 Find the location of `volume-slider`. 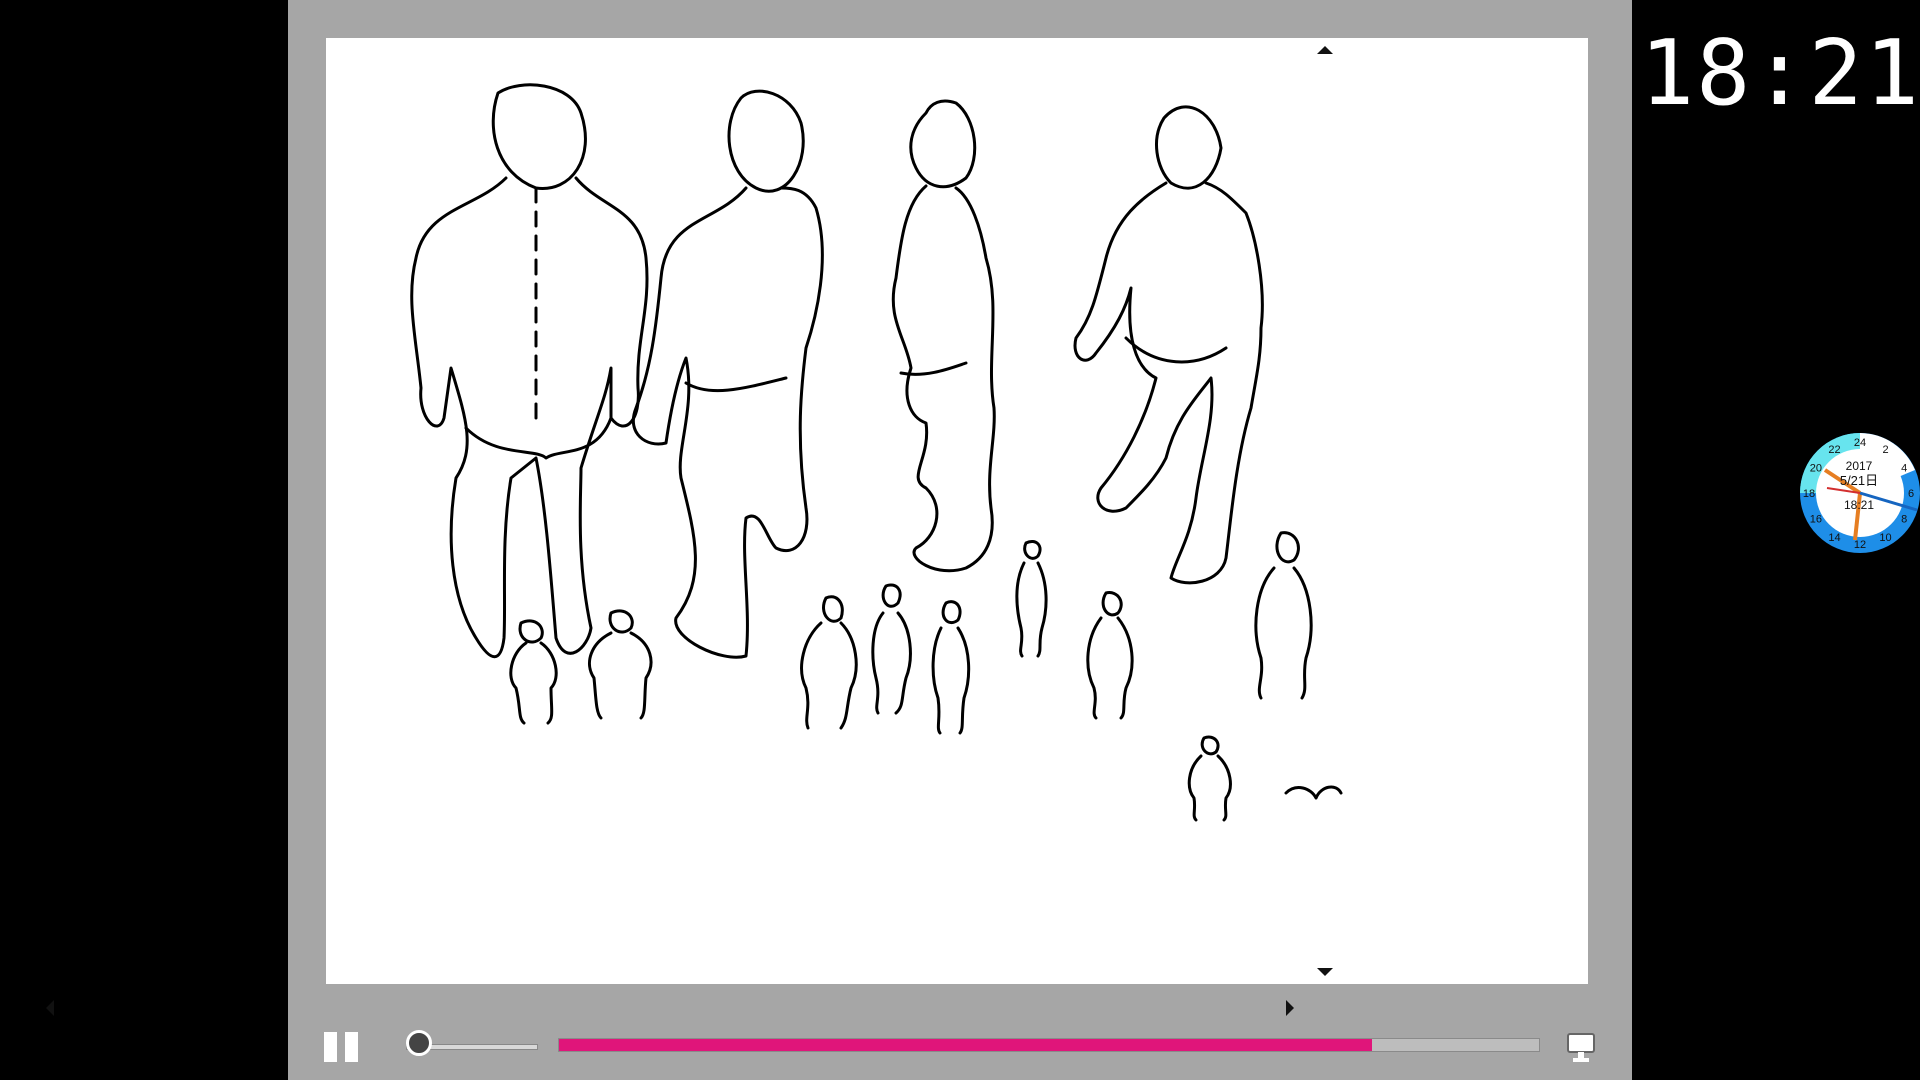

volume-slider is located at coordinates (472, 1043).